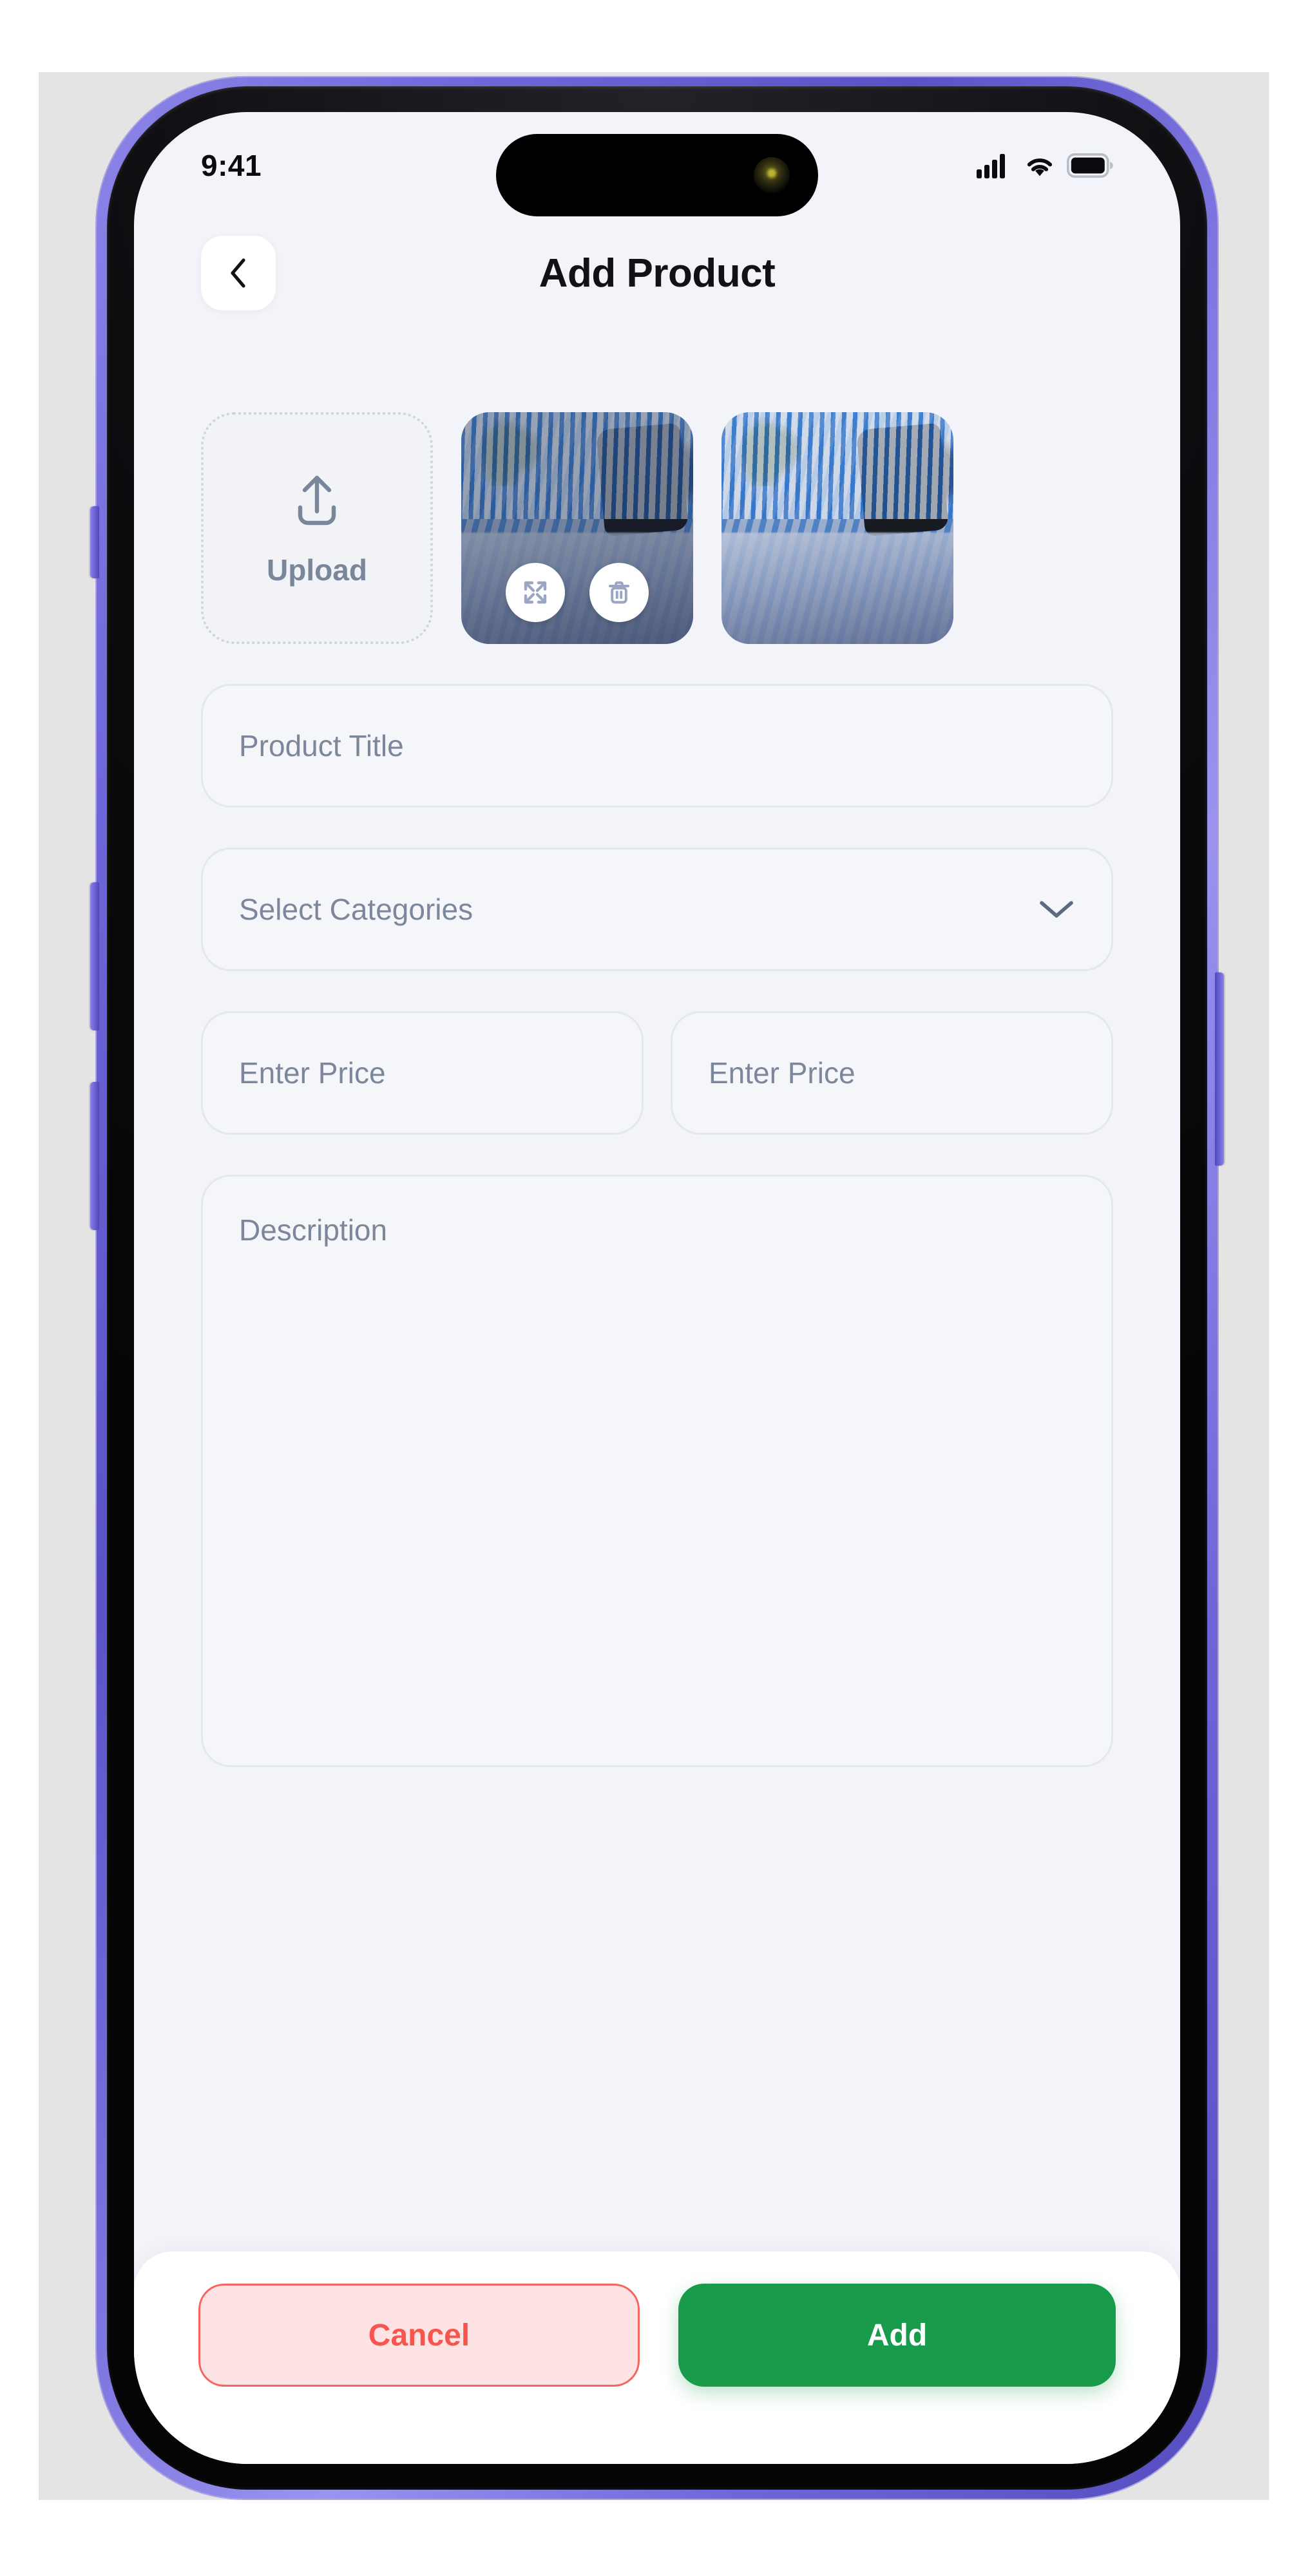 The width and height of the screenshot is (1309, 2576). I want to click on image-pillow, so click(642, 479).